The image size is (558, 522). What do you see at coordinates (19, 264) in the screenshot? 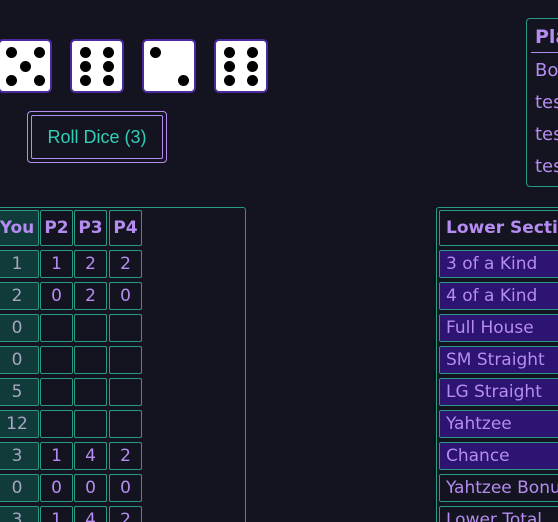
I see `score-cell-you: 1` at bounding box center [19, 264].